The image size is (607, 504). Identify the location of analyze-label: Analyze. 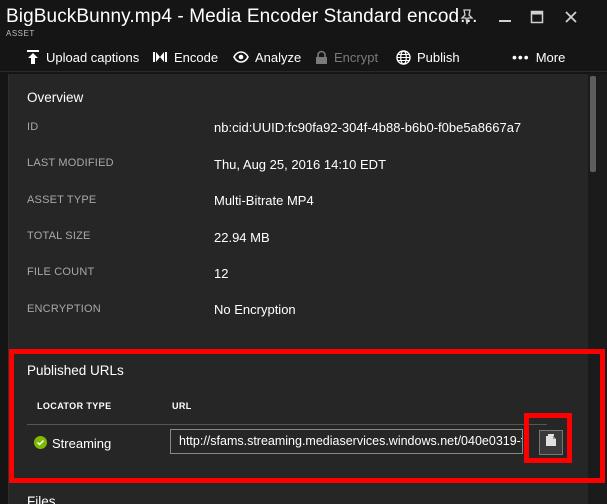
(278, 57).